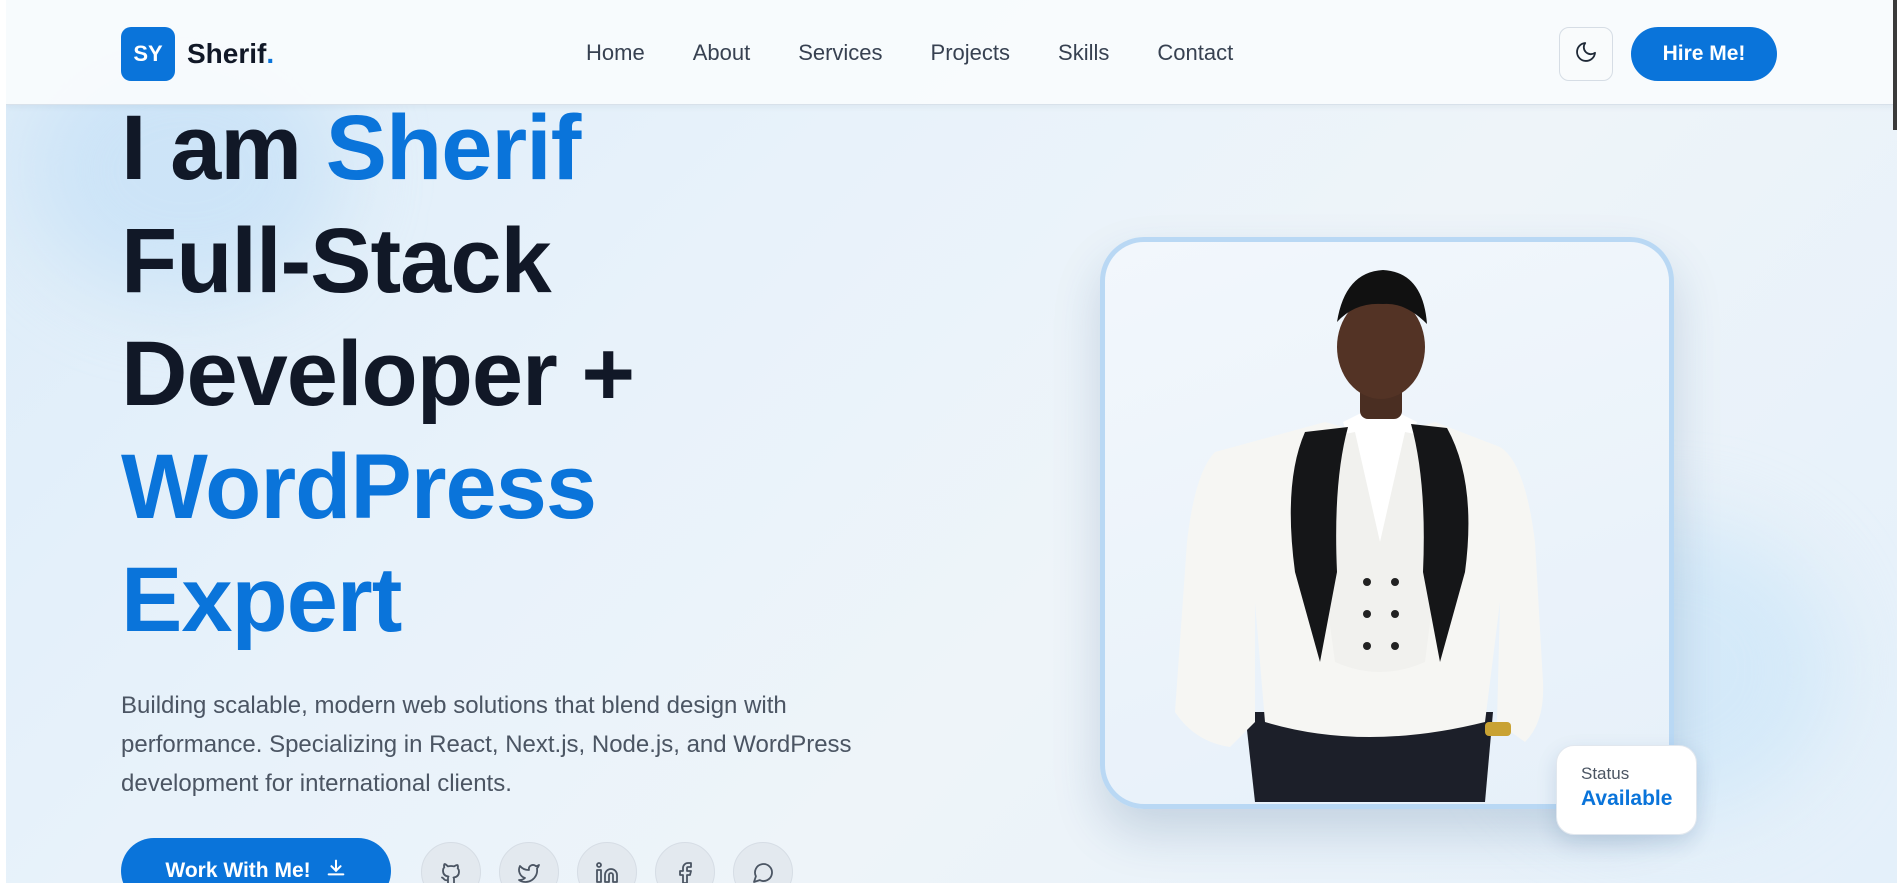 This screenshot has width=1897, height=883. What do you see at coordinates (970, 53) in the screenshot?
I see `nav-projects: Projects` at bounding box center [970, 53].